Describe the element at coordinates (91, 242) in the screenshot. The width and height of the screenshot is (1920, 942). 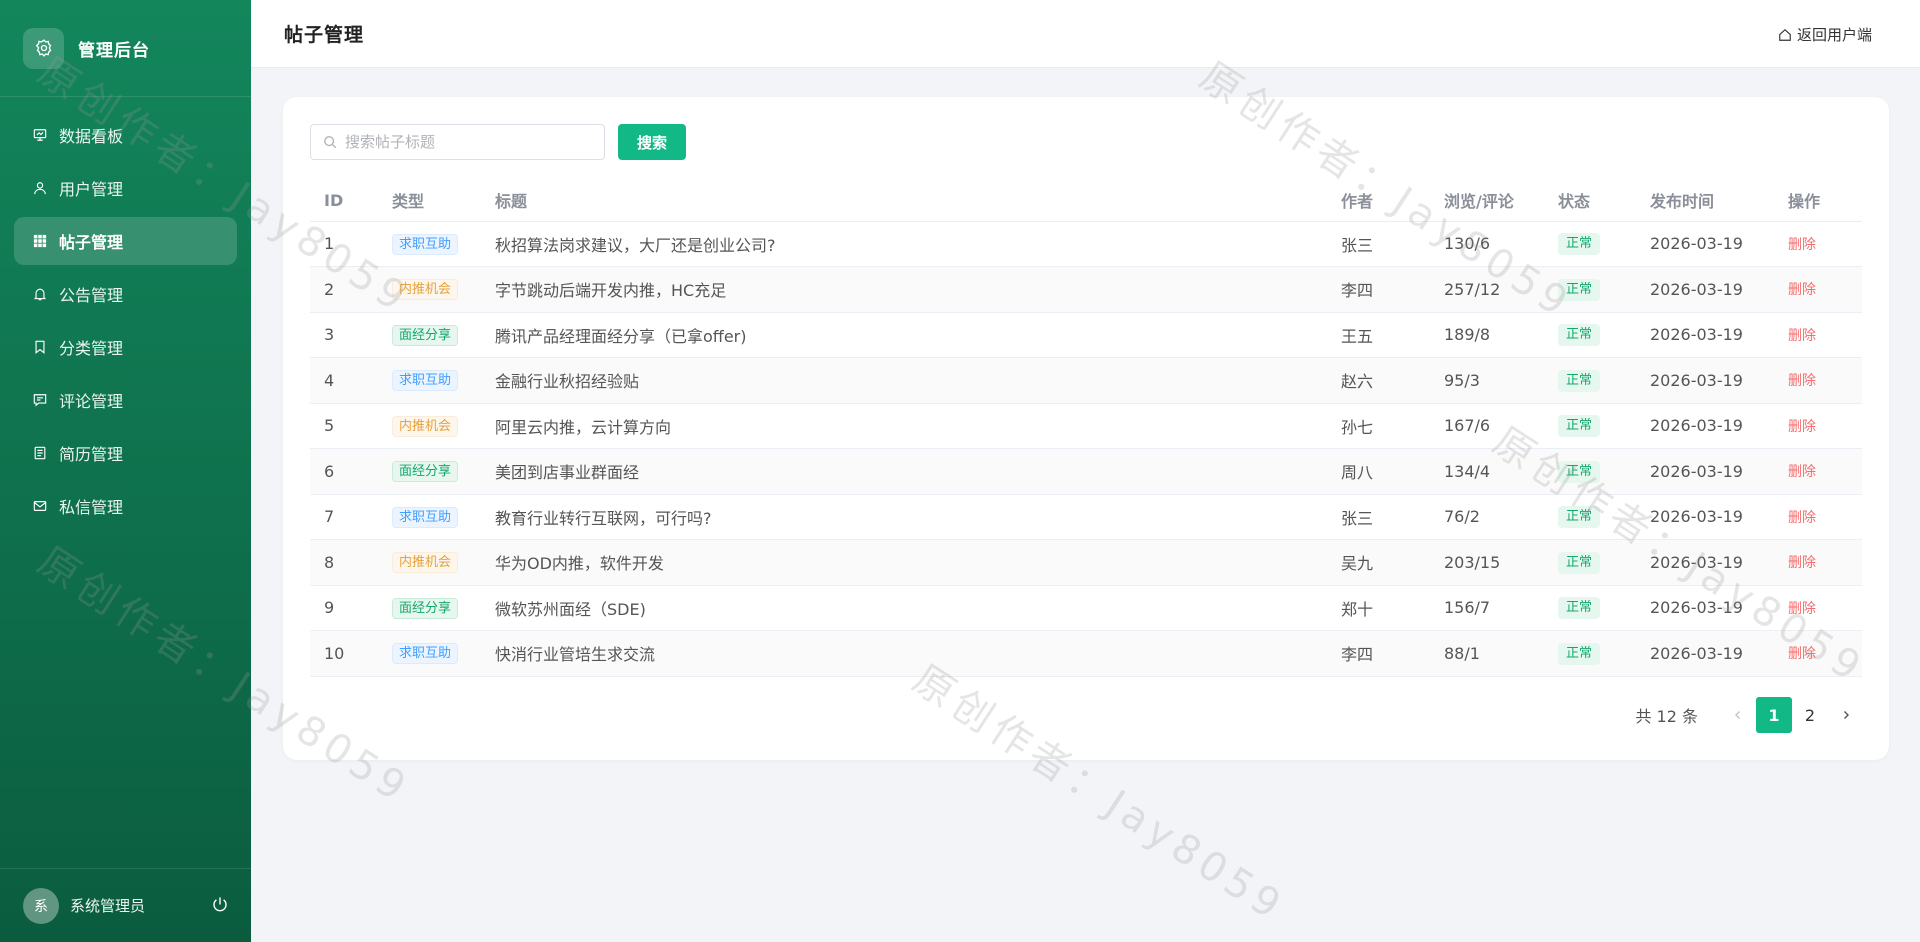
I see `sidebar-item-label: 帖子管理` at that location.